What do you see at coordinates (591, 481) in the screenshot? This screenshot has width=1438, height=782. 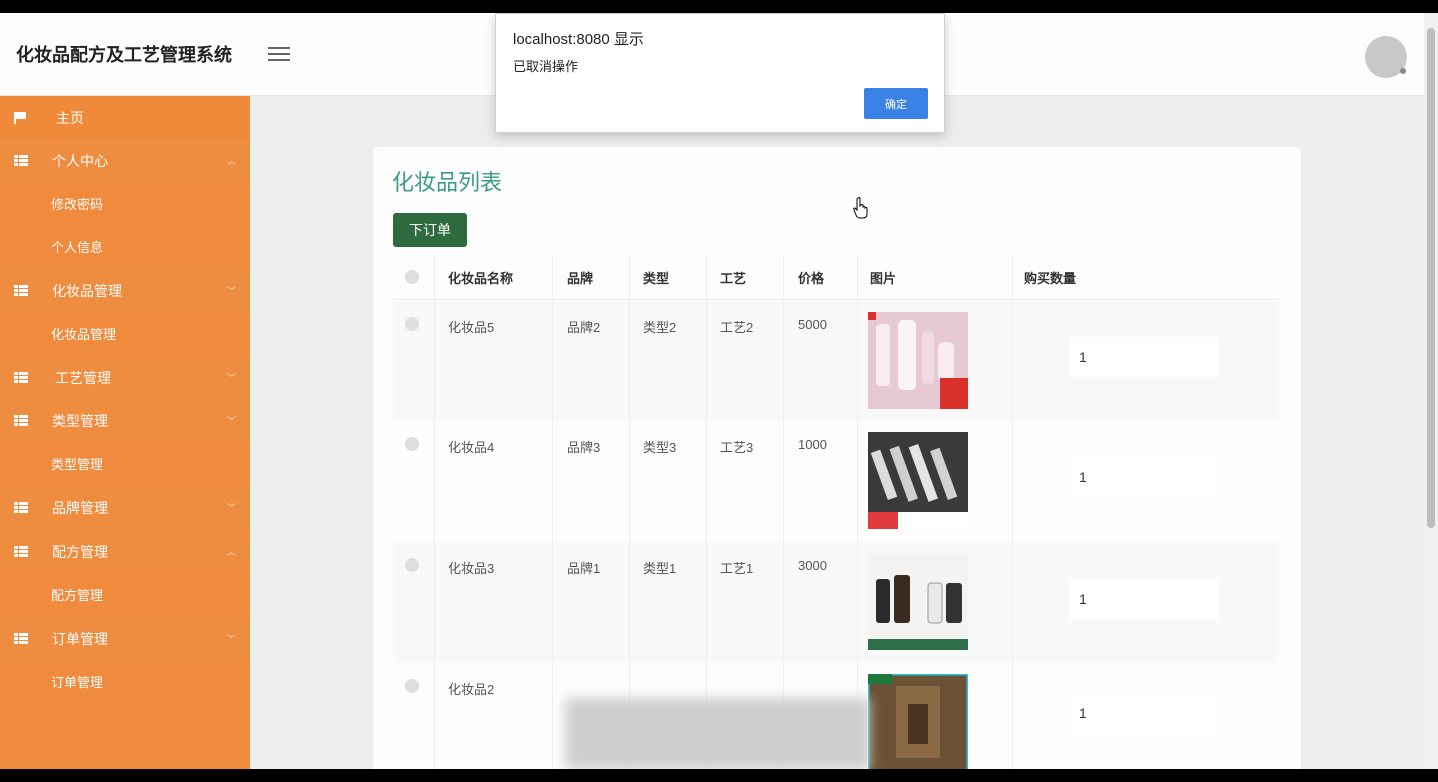 I see `cell-brand: 品牌3` at bounding box center [591, 481].